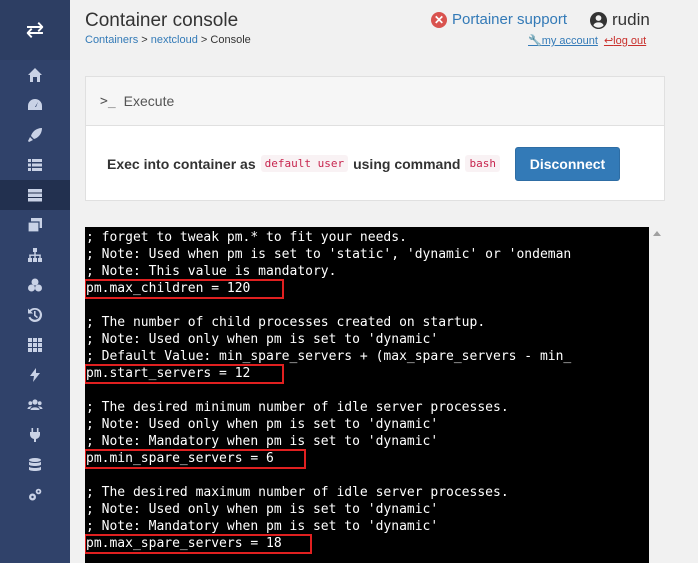 This screenshot has width=698, height=563. Describe the element at coordinates (482, 163) in the screenshot. I see `command-code: bash` at that location.